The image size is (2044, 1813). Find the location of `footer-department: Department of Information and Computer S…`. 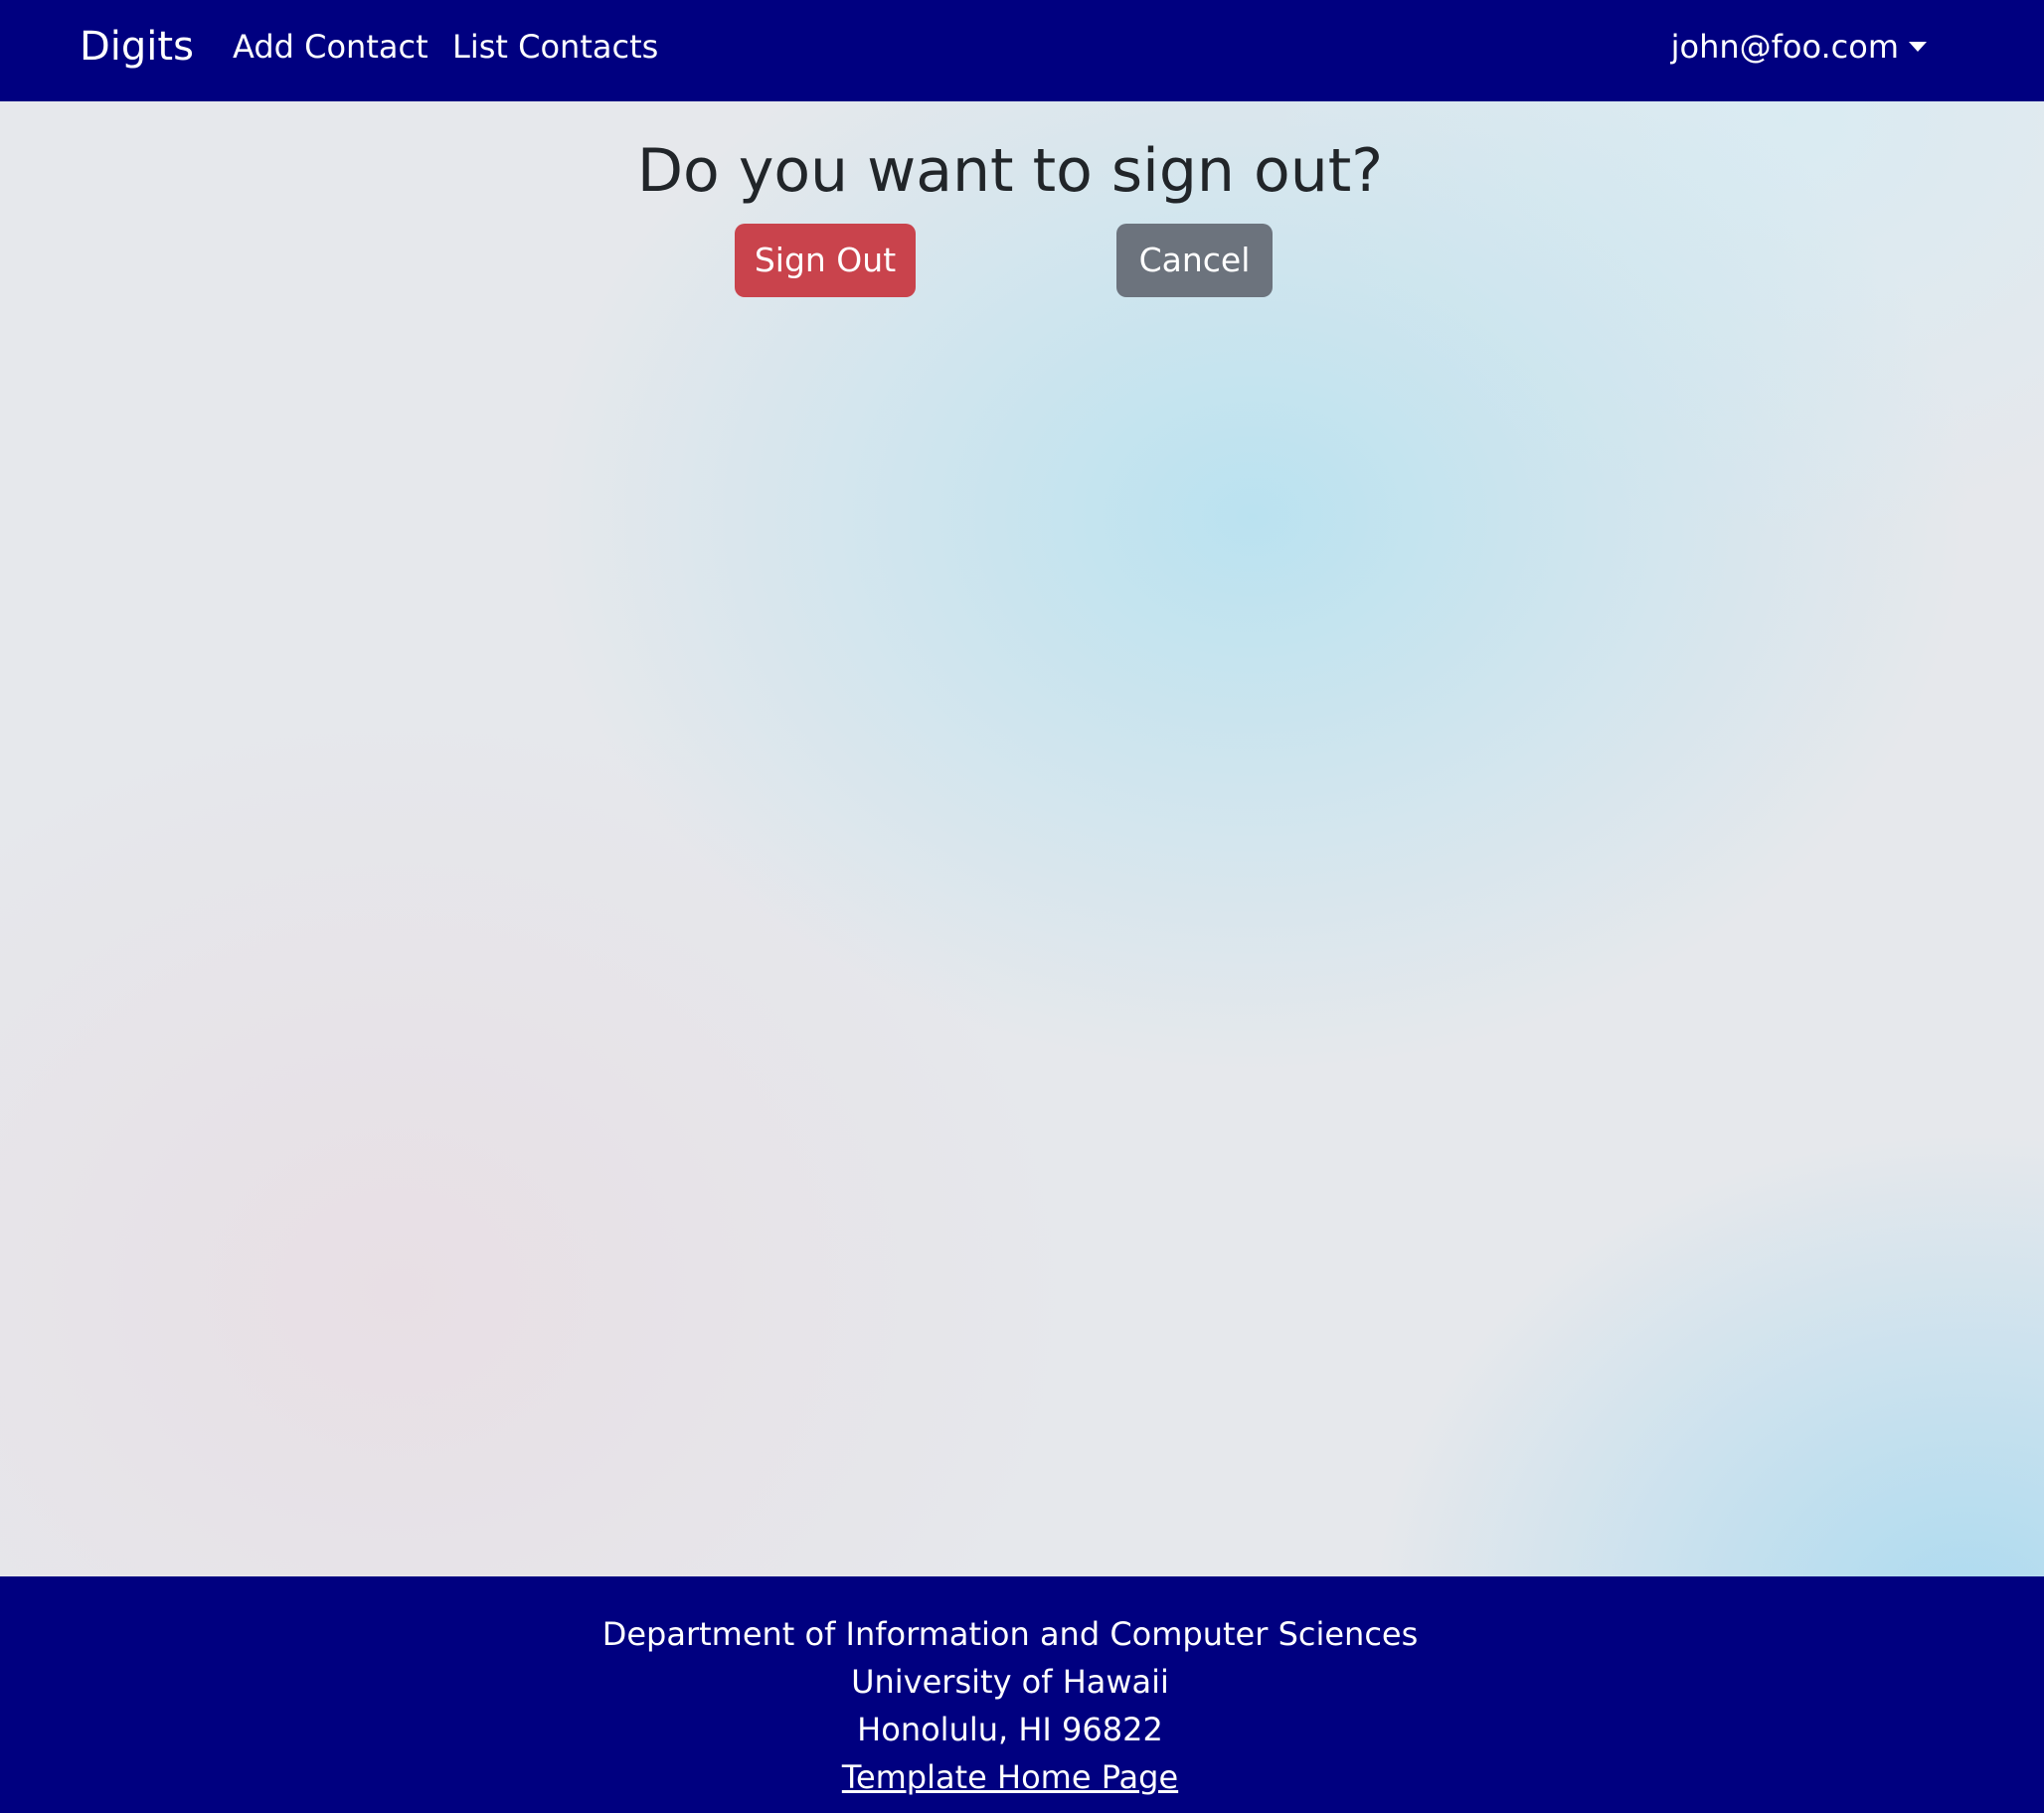

footer-department: Department of Information and Computer S… is located at coordinates (1010, 1634).